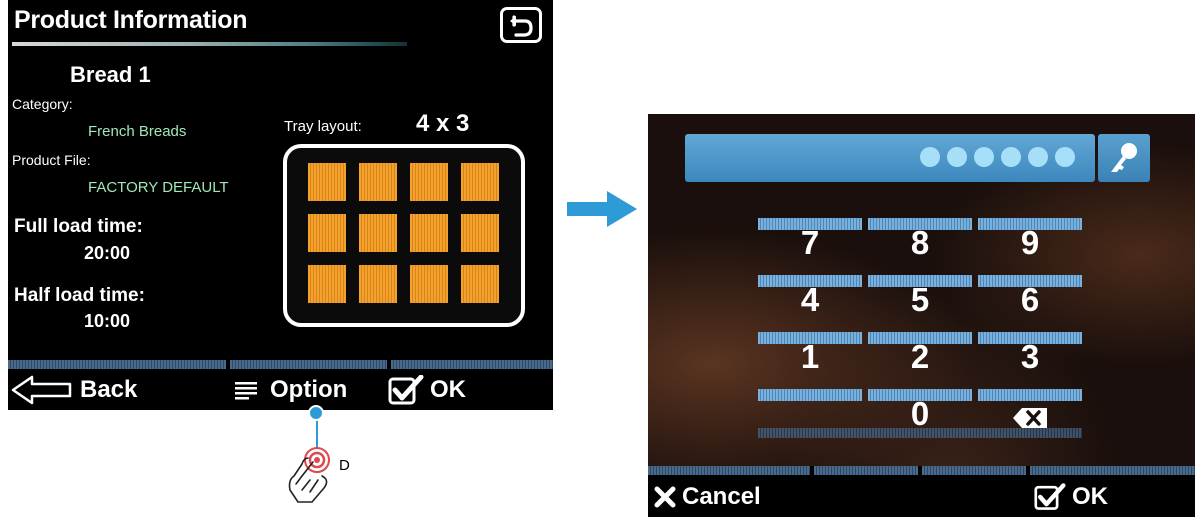 This screenshot has width=1195, height=517. Describe the element at coordinates (1030, 356) in the screenshot. I see `key-label: 3` at that location.